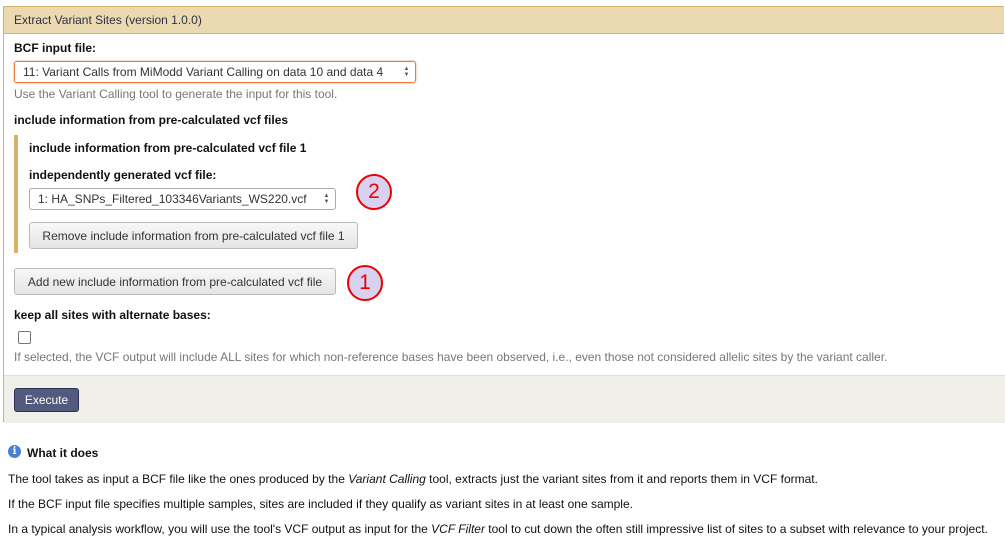 This screenshot has height=547, width=1005. What do you see at coordinates (123, 175) in the screenshot?
I see `vcf-file-label: independently generated vcf file:` at bounding box center [123, 175].